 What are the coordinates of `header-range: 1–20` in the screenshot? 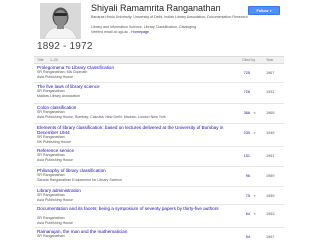 It's located at (54, 60).